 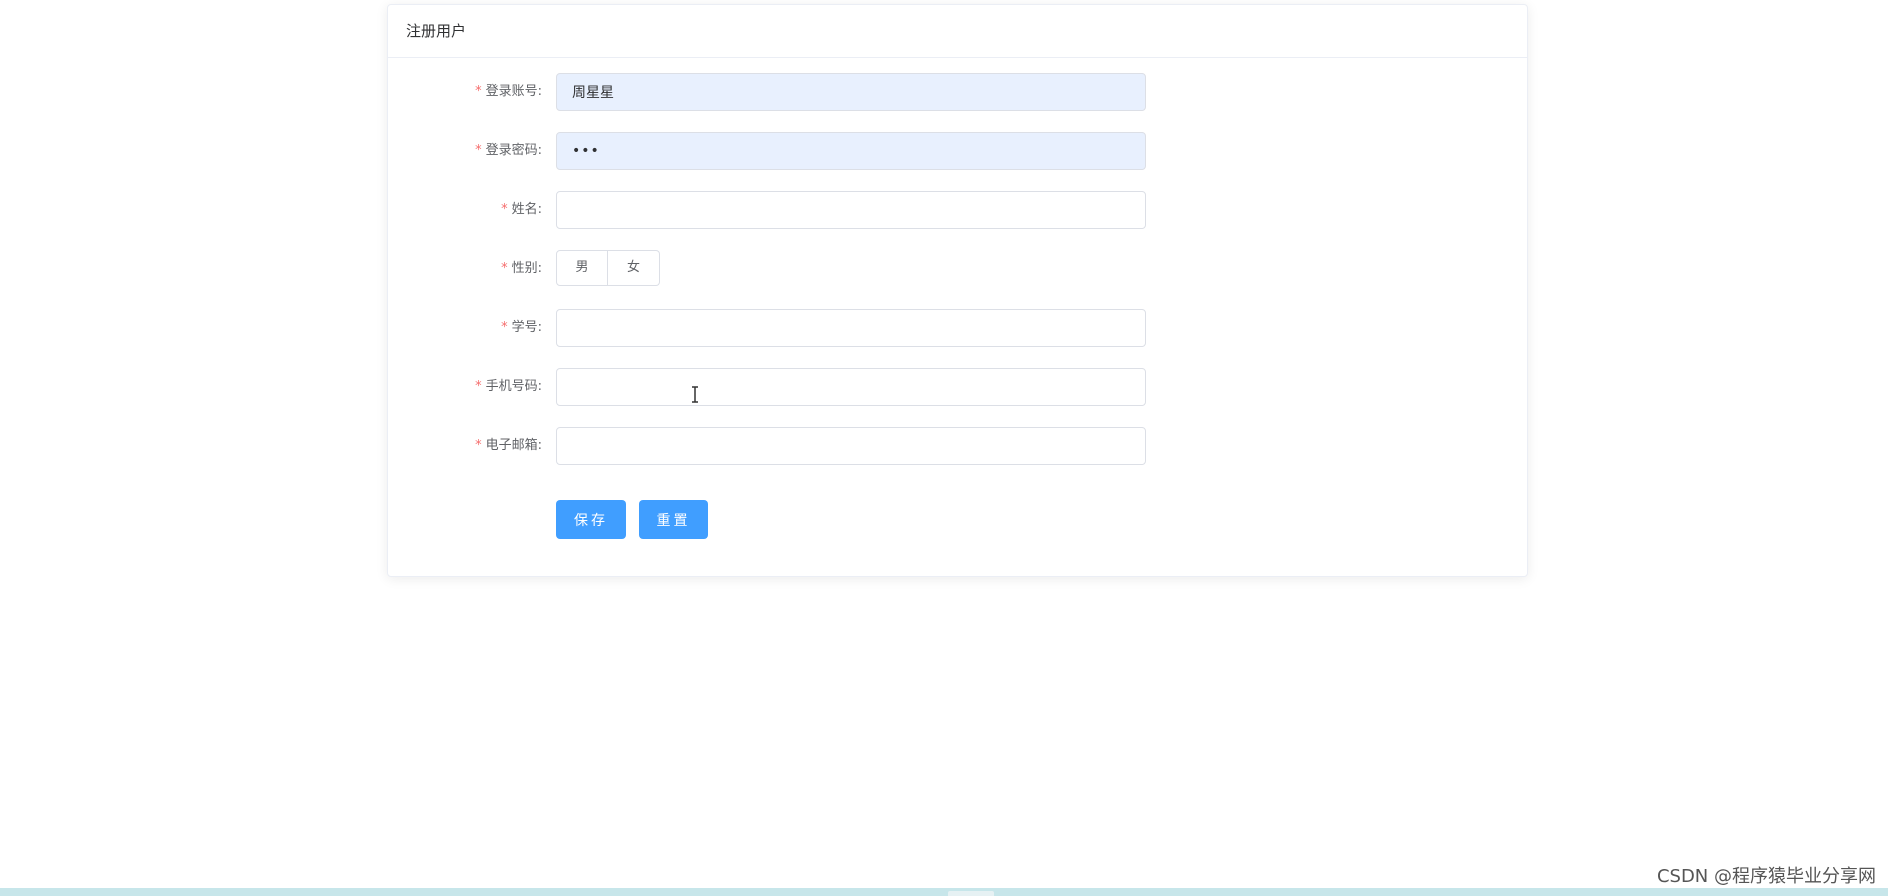 What do you see at coordinates (851, 446) in the screenshot?
I see `email-input` at bounding box center [851, 446].